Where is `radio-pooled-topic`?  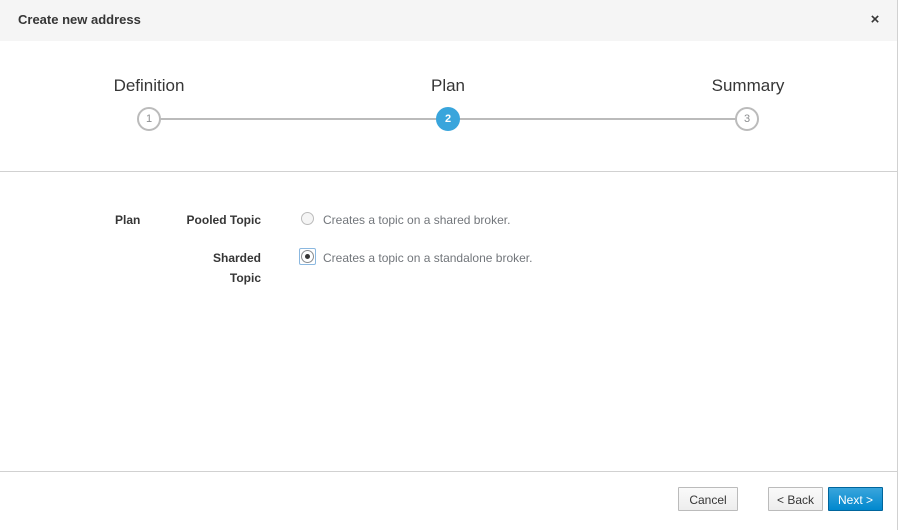
radio-pooled-topic is located at coordinates (307, 218).